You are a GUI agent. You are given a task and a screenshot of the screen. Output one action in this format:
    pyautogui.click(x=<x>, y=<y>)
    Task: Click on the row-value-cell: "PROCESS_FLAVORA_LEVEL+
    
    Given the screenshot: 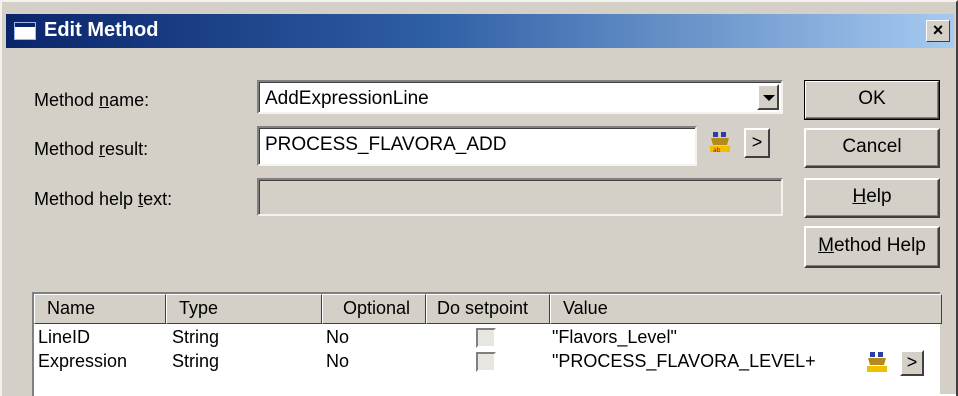 What is the action you would take?
    pyautogui.click(x=684, y=361)
    